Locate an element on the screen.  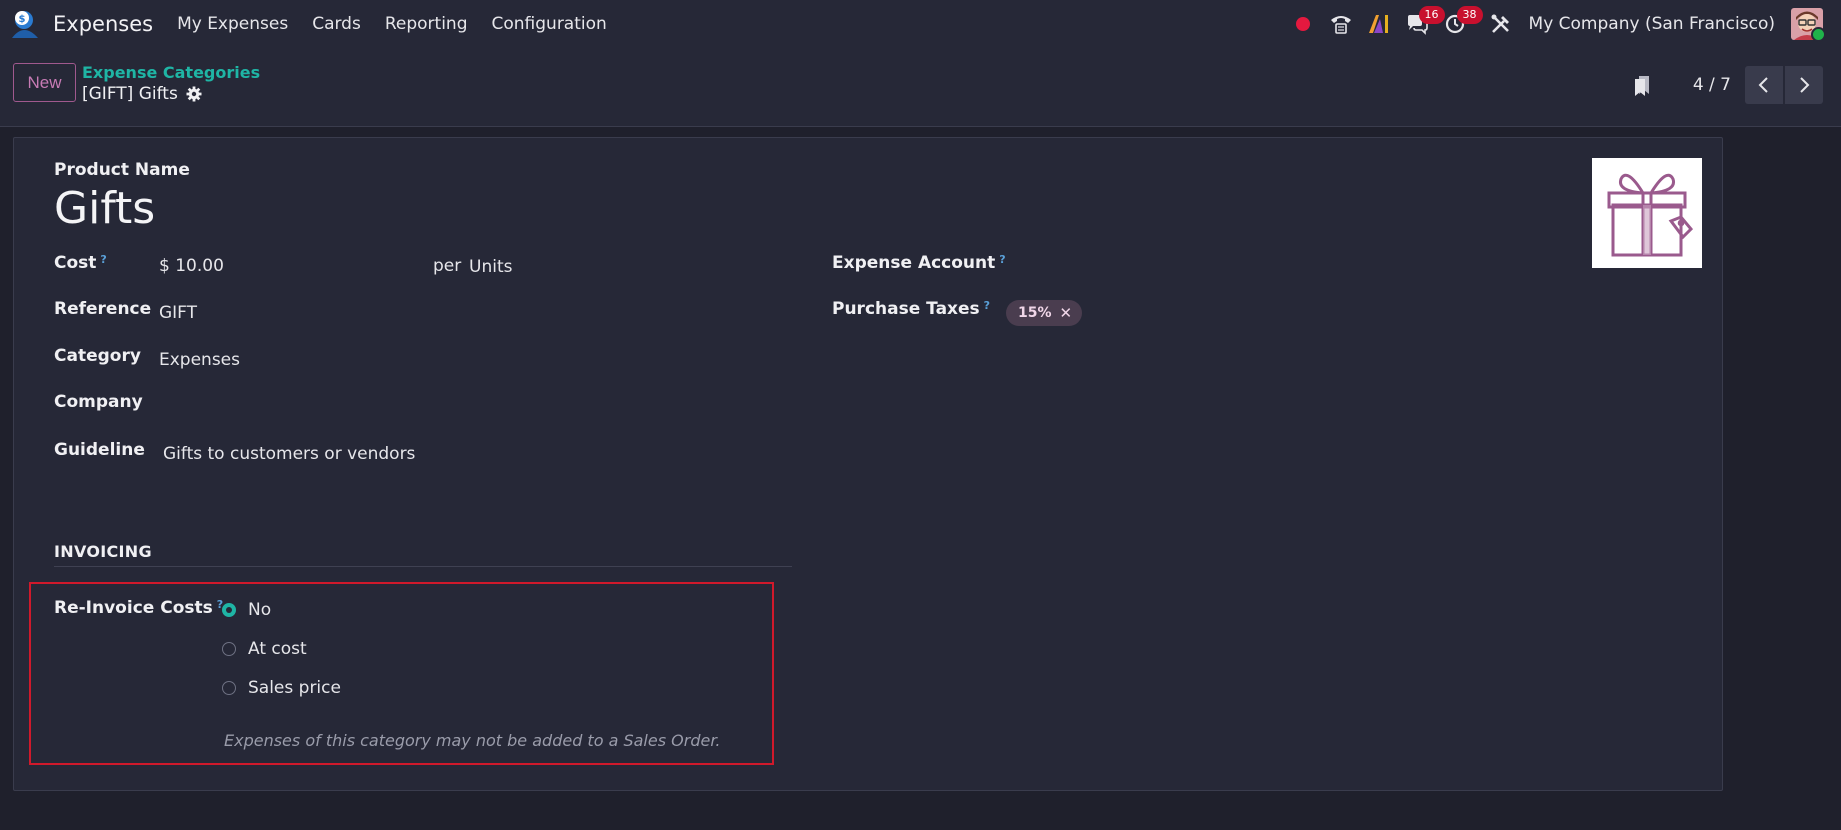
online-status-dot is located at coordinates (1818, 34).